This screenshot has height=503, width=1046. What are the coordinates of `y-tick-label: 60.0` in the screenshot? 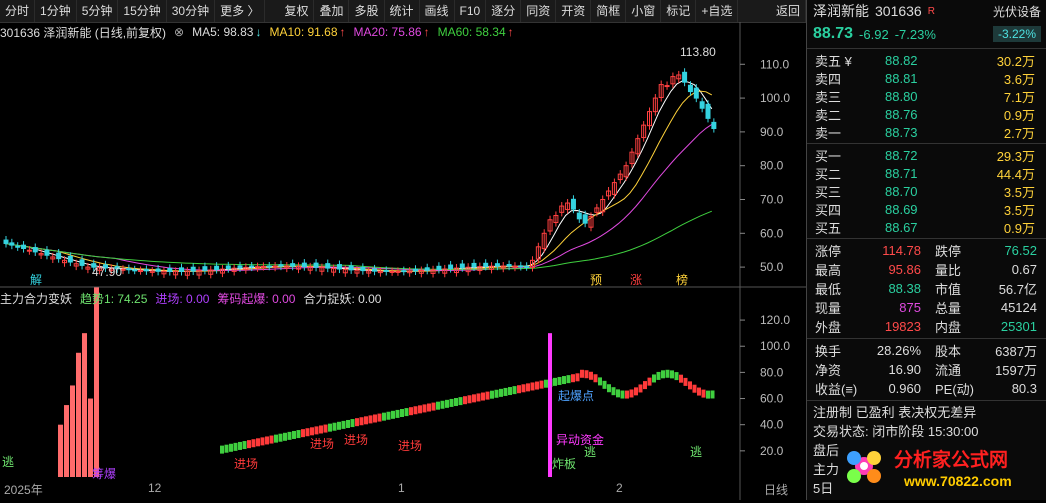 It's located at (772, 233).